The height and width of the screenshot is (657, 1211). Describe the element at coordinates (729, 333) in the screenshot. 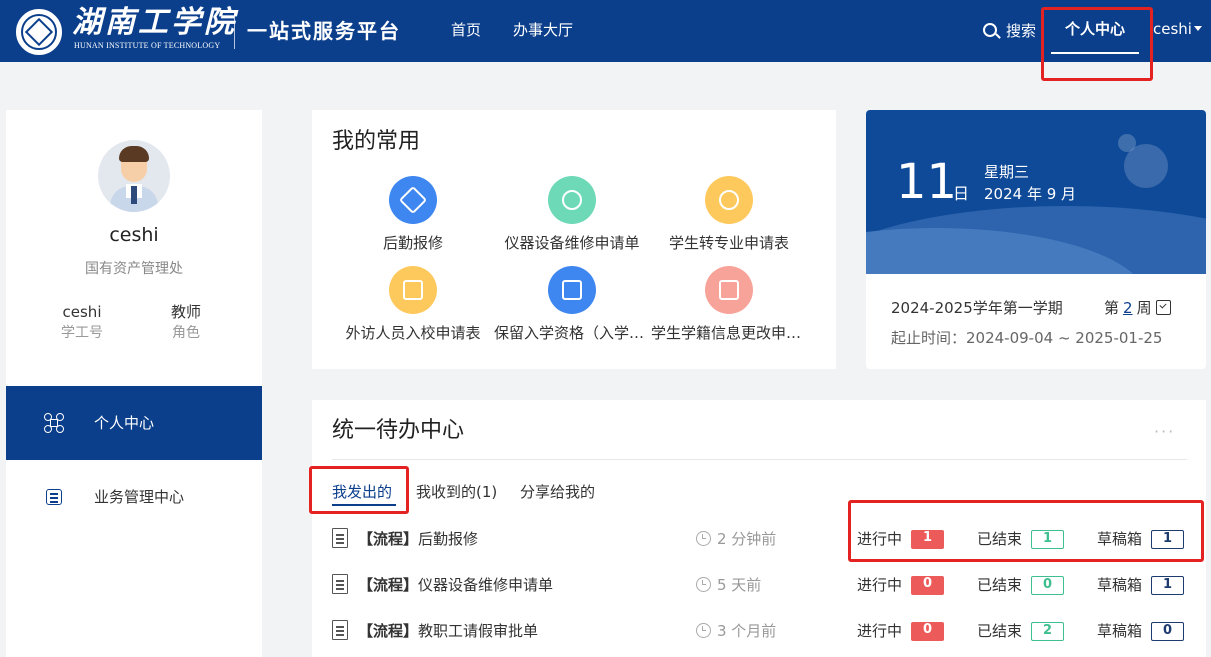

I see `app-label: 学生学籍信息更改申请表` at that location.